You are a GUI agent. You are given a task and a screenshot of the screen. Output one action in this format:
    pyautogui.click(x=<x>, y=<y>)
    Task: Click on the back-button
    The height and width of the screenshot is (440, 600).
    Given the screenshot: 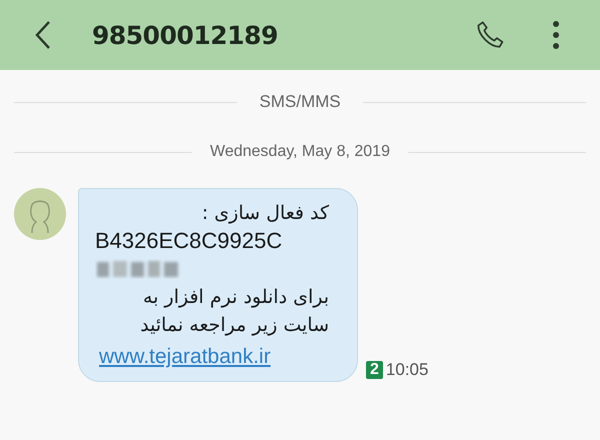 What is the action you would take?
    pyautogui.click(x=43, y=35)
    